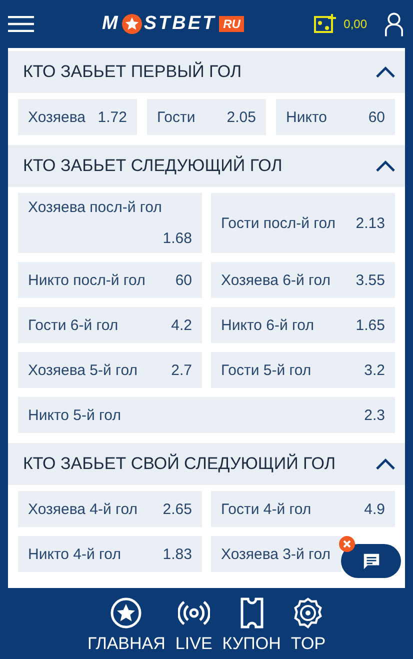 The height and width of the screenshot is (659, 413). I want to click on section-header: КТО ЗАБЬЕТ СВОЙ СЛЕДУЮЩИЙ ГОЛ, so click(206, 464).